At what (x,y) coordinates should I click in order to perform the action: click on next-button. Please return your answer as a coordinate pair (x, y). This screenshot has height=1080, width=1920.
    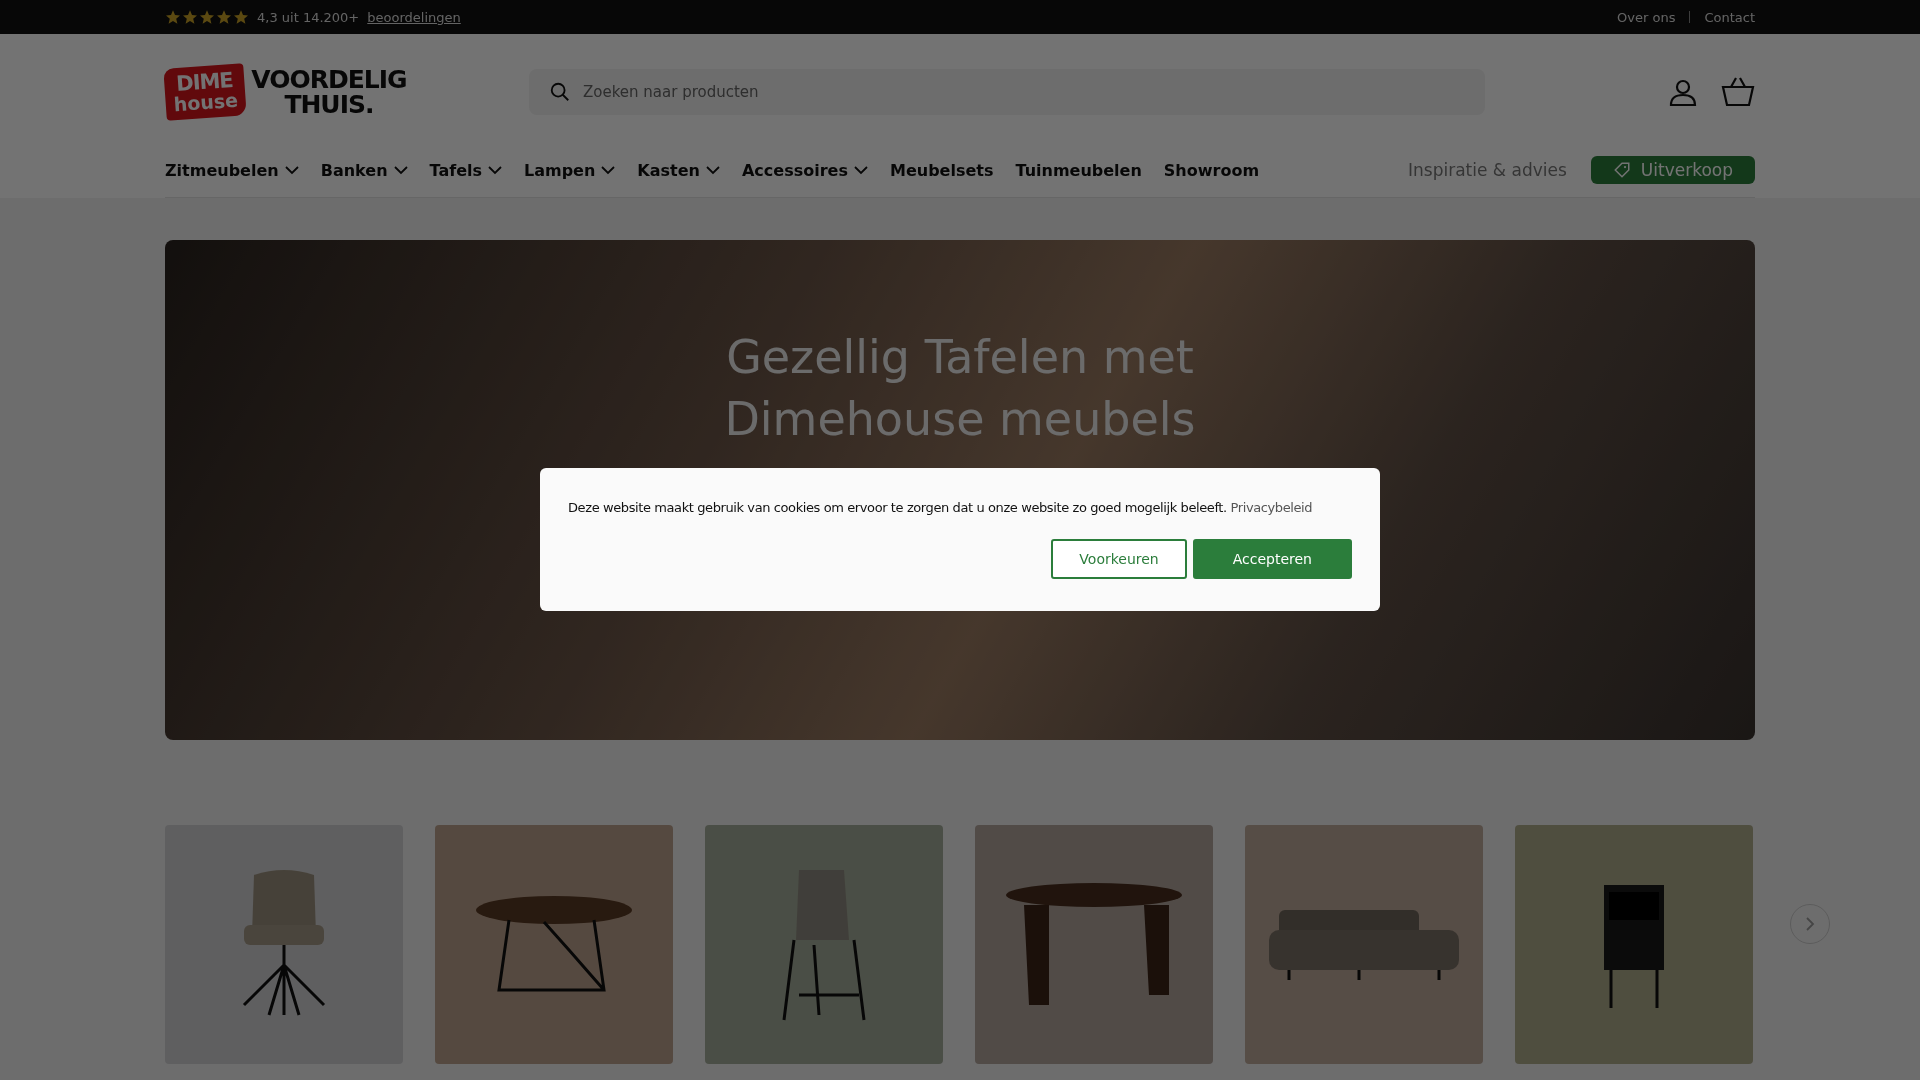
    Looking at the image, I should click on (1810, 924).